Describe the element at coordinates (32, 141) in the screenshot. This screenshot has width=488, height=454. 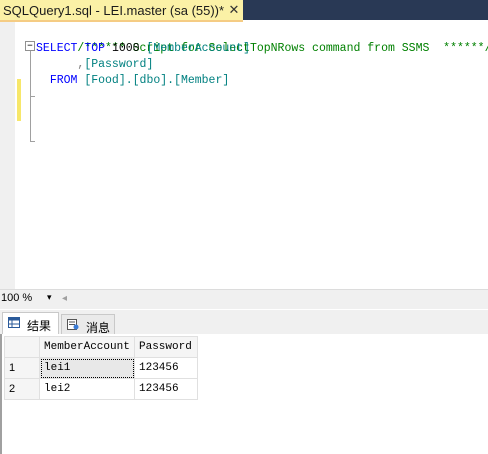
I see `outline-guide-end` at that location.